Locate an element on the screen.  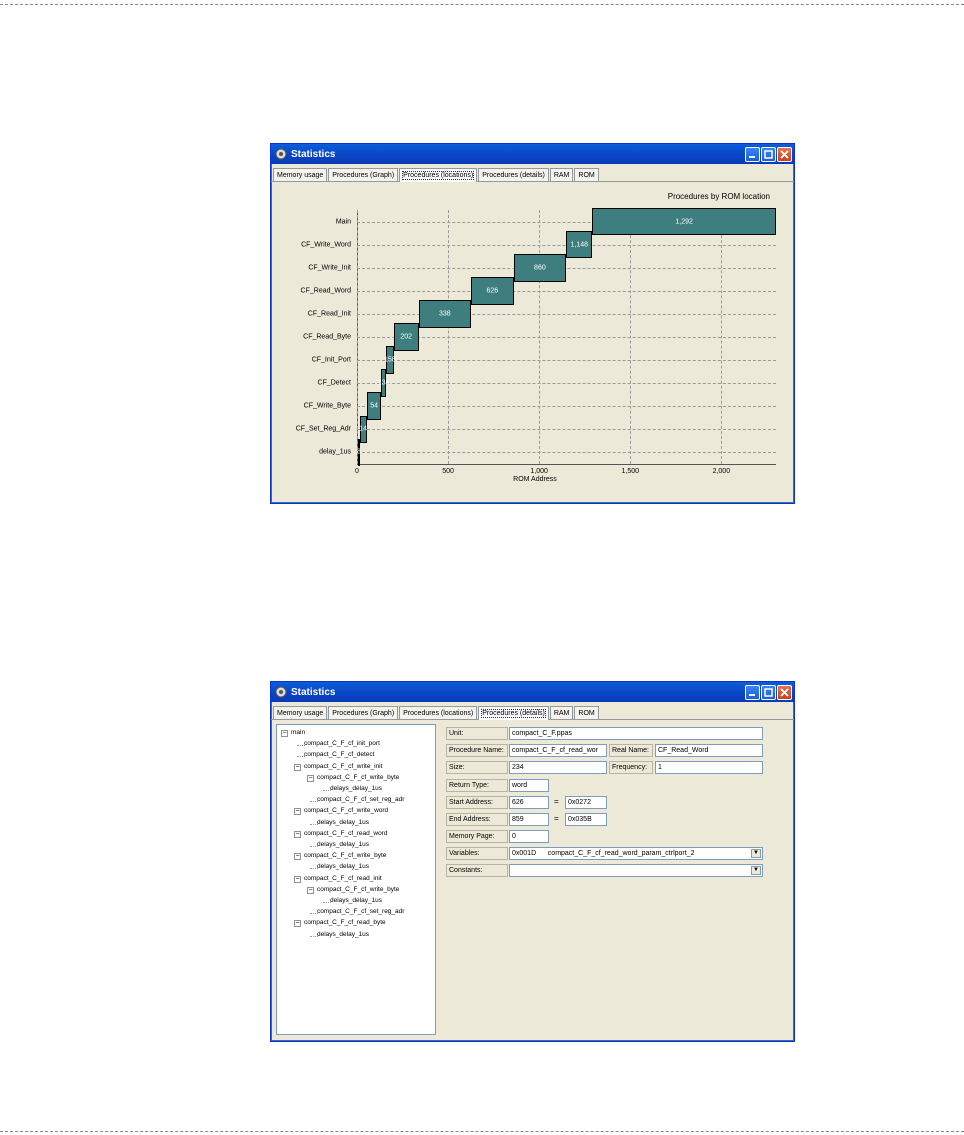
app-icon is located at coordinates (281, 692).